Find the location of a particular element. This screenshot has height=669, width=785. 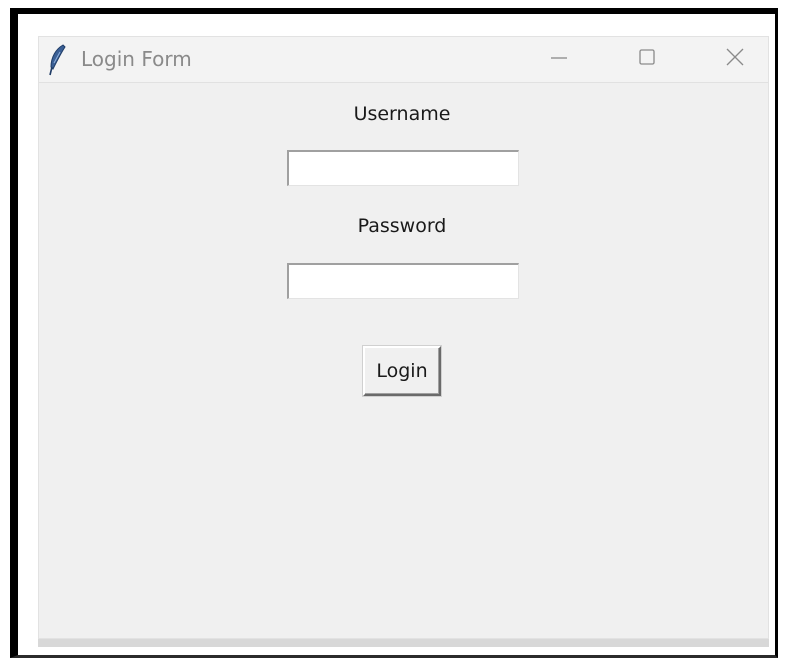

titlebar: Login Form is located at coordinates (403, 60).